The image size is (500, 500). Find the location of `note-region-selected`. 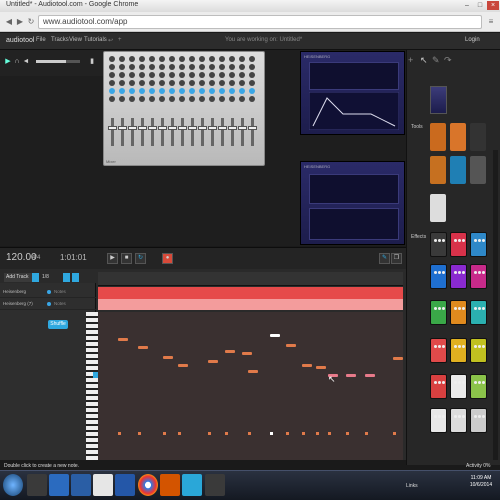

note-region-selected is located at coordinates (250, 304).